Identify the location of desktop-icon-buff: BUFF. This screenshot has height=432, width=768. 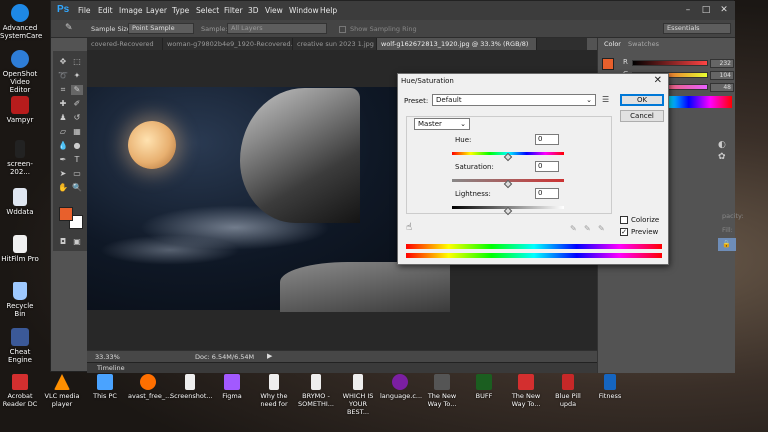
(484, 386).